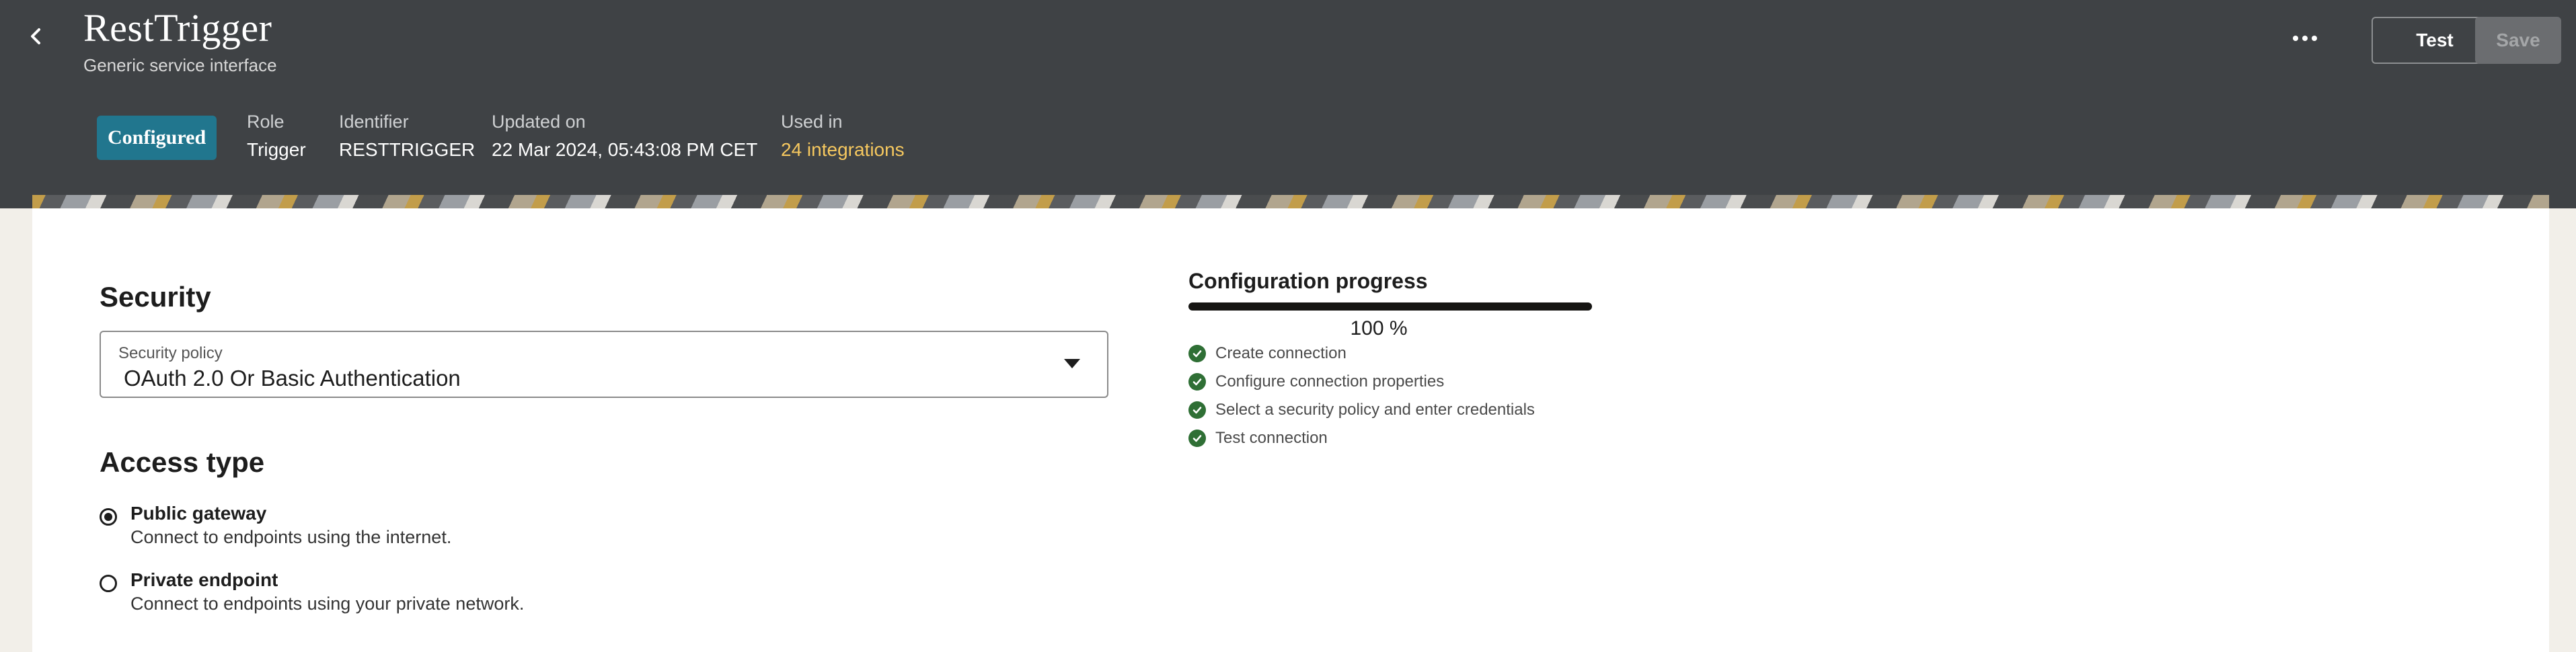 This screenshot has height=652, width=2576. What do you see at coordinates (843, 137) in the screenshot?
I see `used-in-meta: Used in 24 integrations` at bounding box center [843, 137].